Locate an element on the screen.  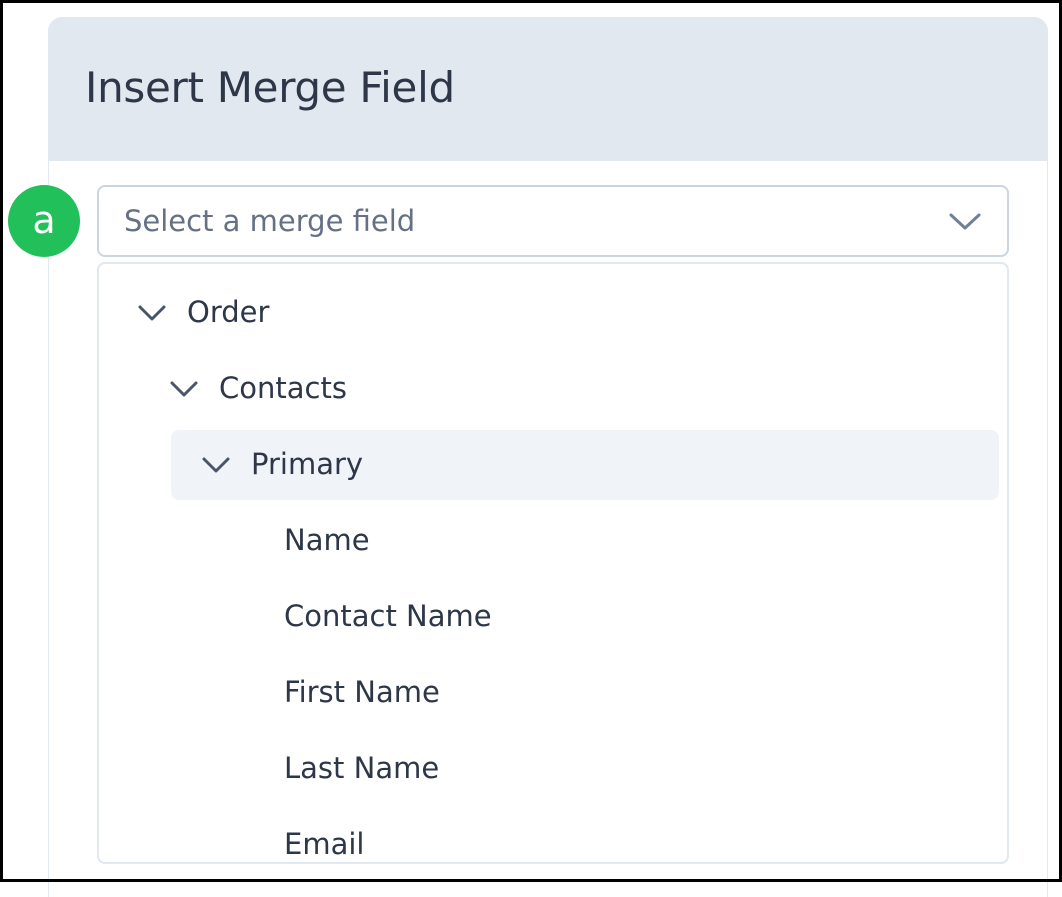
merge-field-select: Select a merge field is located at coordinates (553, 221).